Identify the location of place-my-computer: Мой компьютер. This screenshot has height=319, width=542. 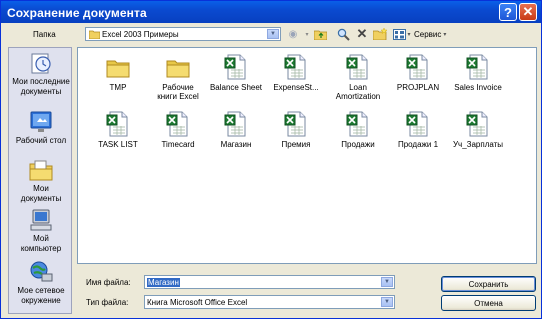
(41, 231).